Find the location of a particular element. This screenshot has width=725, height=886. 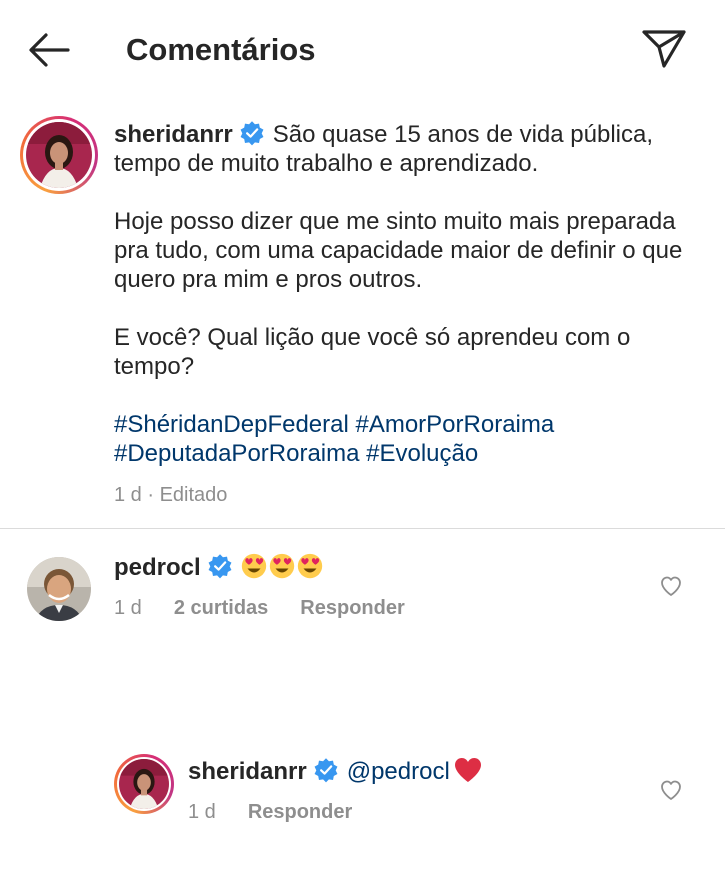

reply-text: sheridanrr @pedrocl is located at coordinates (335, 772).